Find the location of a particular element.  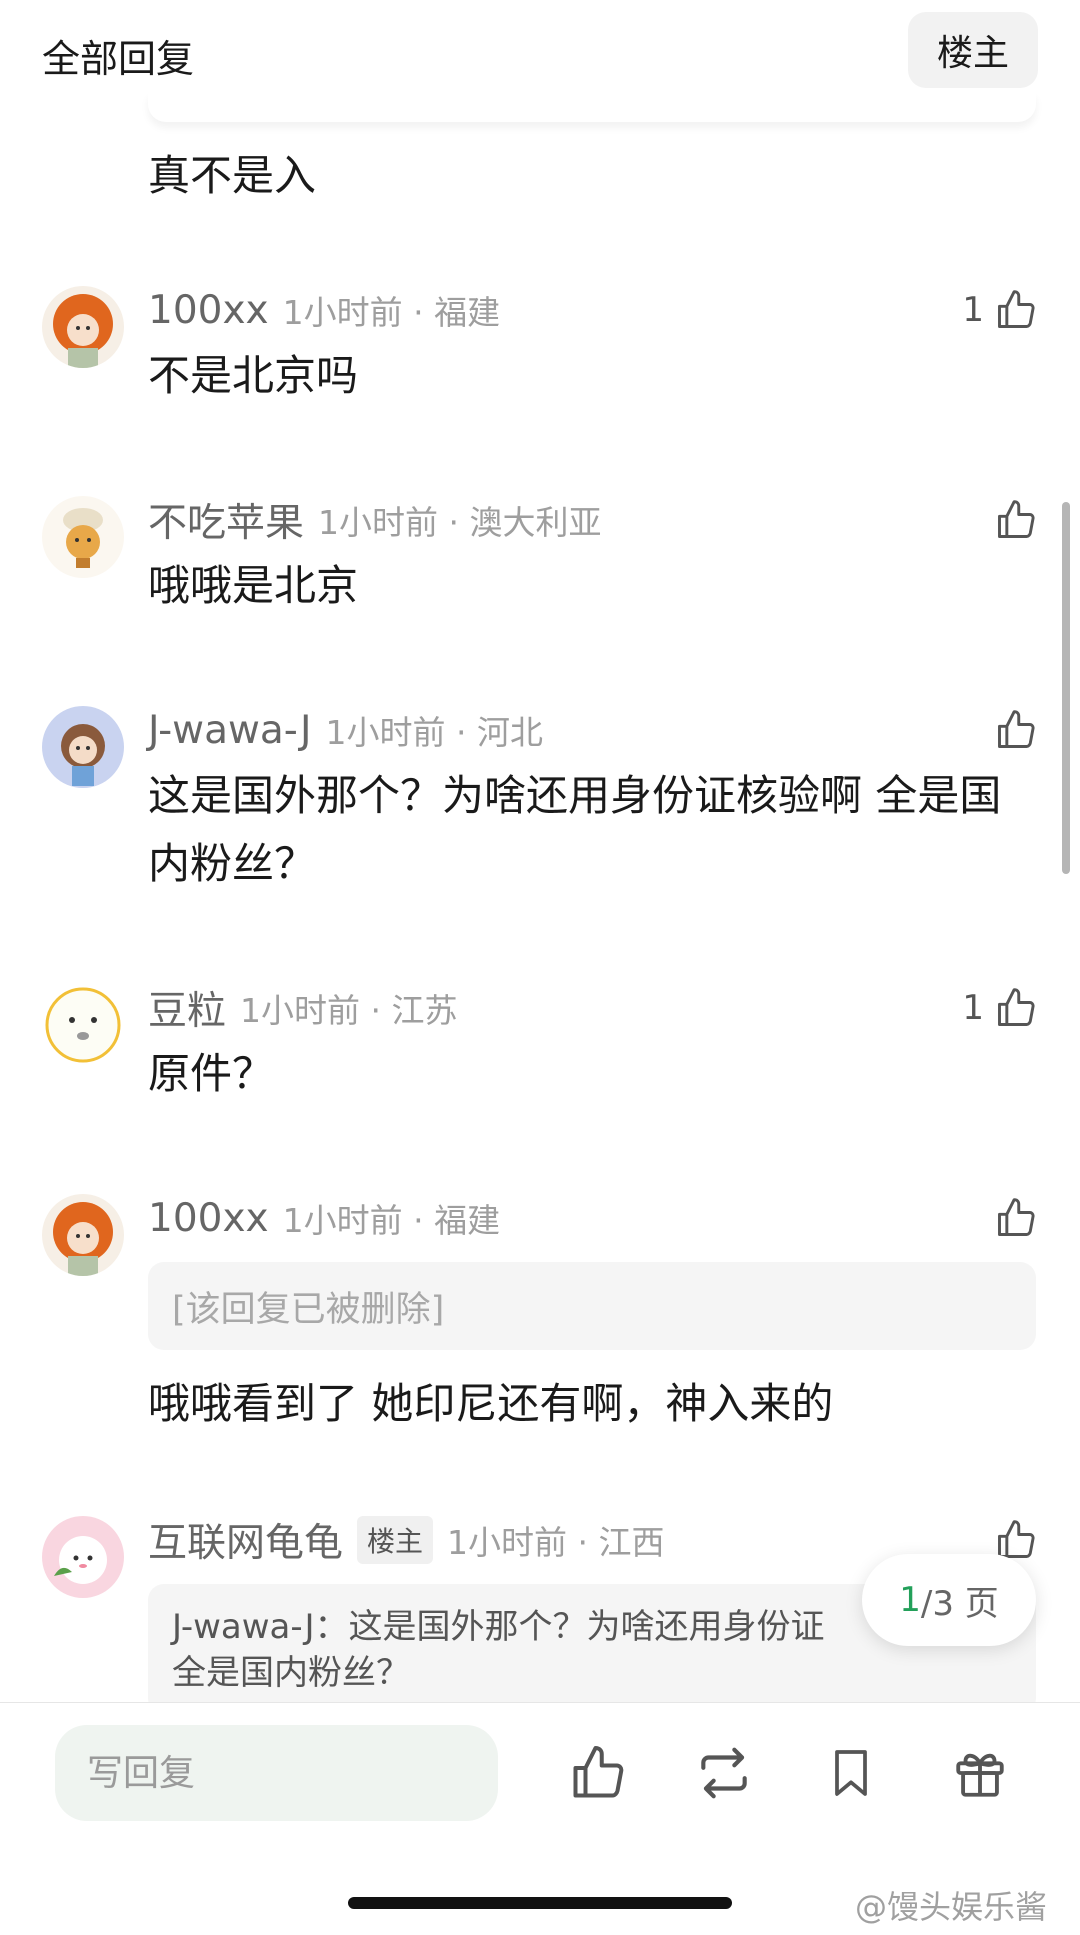

time-location: 1小时前 · 江苏 is located at coordinates (349, 1010).